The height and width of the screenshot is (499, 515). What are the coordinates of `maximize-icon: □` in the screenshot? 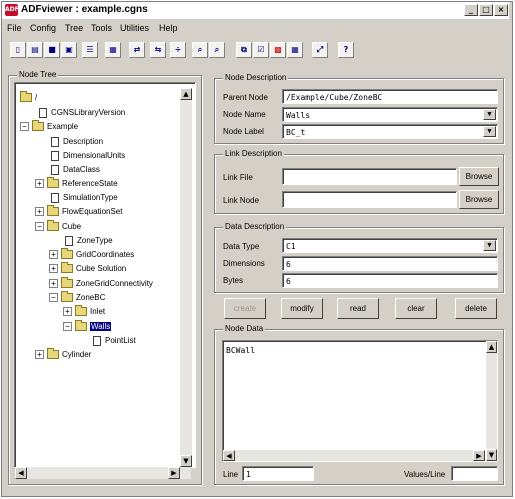 It's located at (486, 10).